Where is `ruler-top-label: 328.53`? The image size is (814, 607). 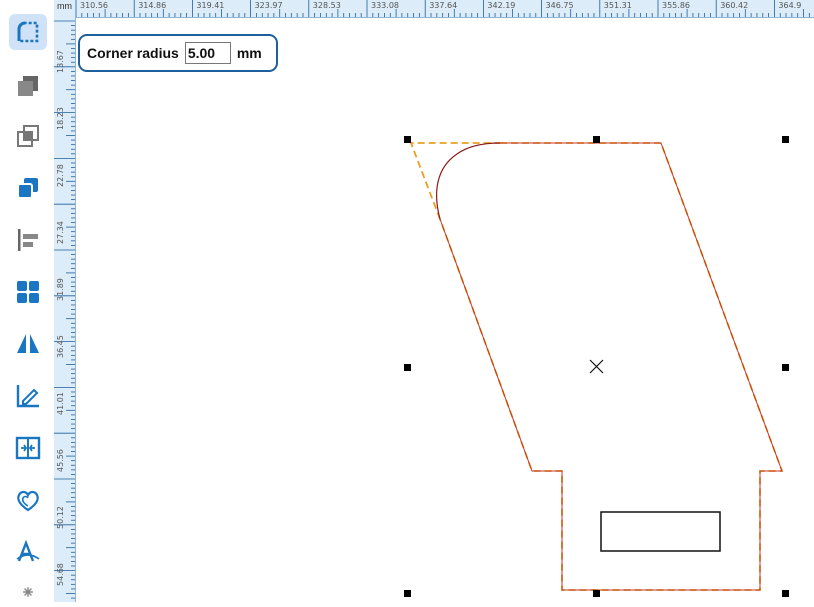 ruler-top-label: 328.53 is located at coordinates (327, 5).